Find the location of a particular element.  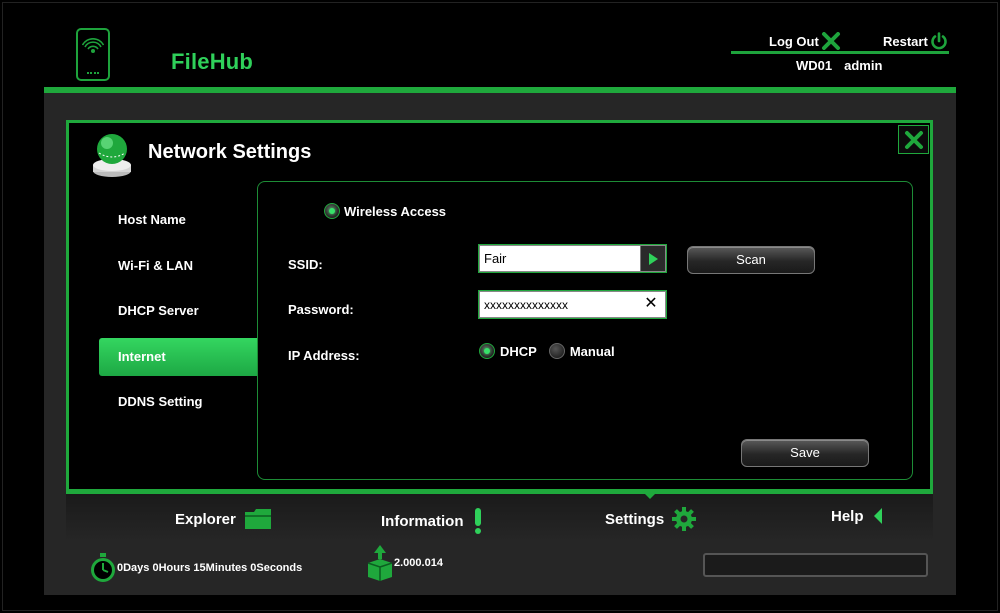

tab-help: Help is located at coordinates (857, 516).